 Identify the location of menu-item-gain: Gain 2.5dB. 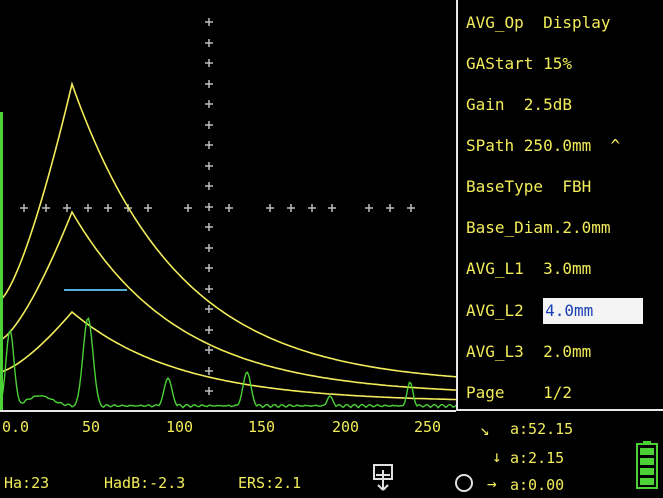
(563, 105).